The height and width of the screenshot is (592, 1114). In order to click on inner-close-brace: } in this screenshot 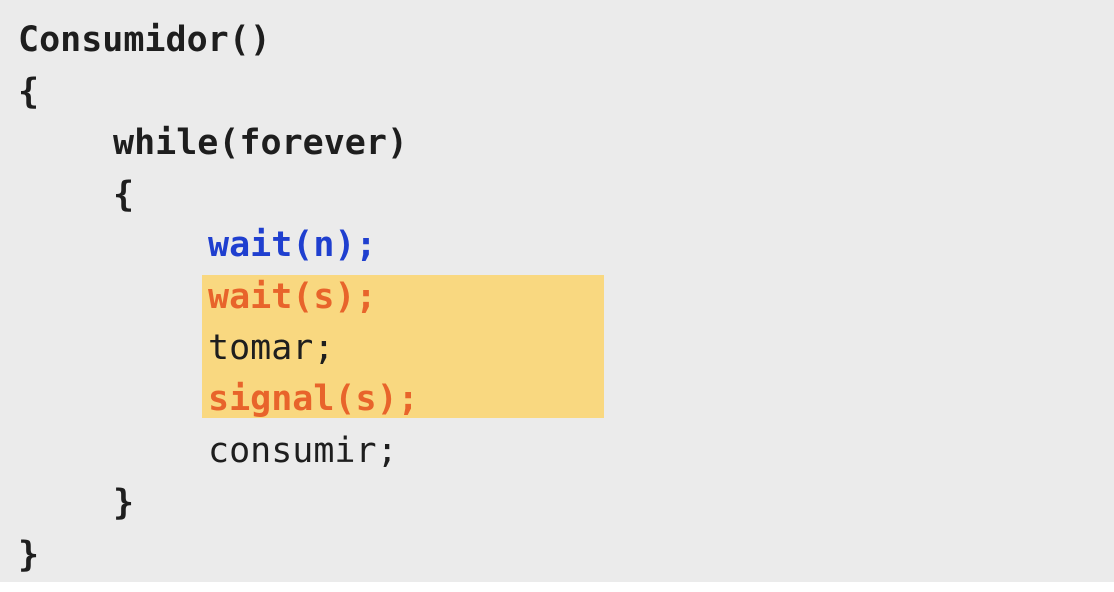, I will do `click(124, 503)`.